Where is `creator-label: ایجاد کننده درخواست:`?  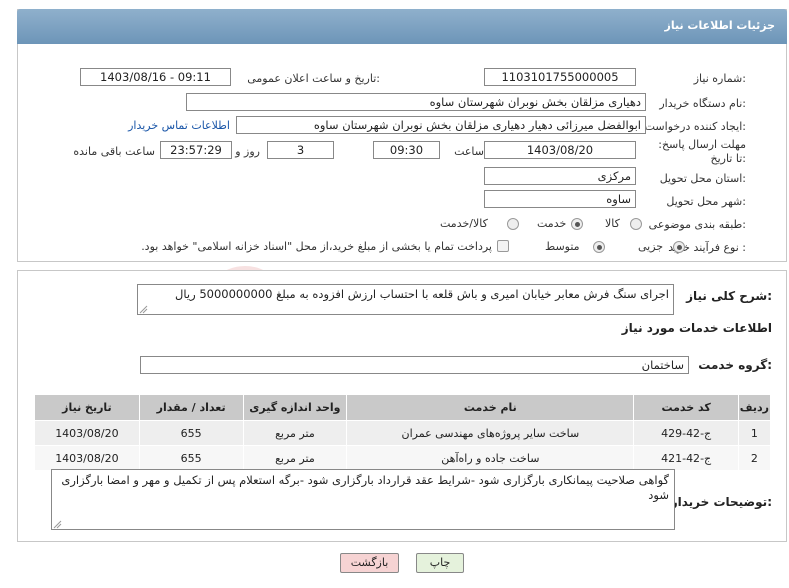 creator-label: ایجاد کننده درخواست: is located at coordinates (695, 126).